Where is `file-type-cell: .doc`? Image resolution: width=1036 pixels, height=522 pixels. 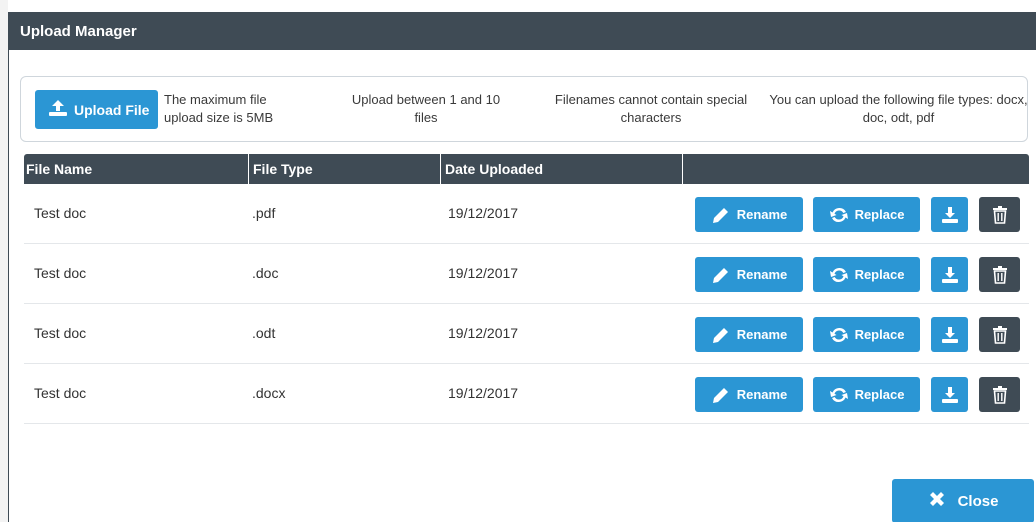
file-type-cell: .doc is located at coordinates (265, 273).